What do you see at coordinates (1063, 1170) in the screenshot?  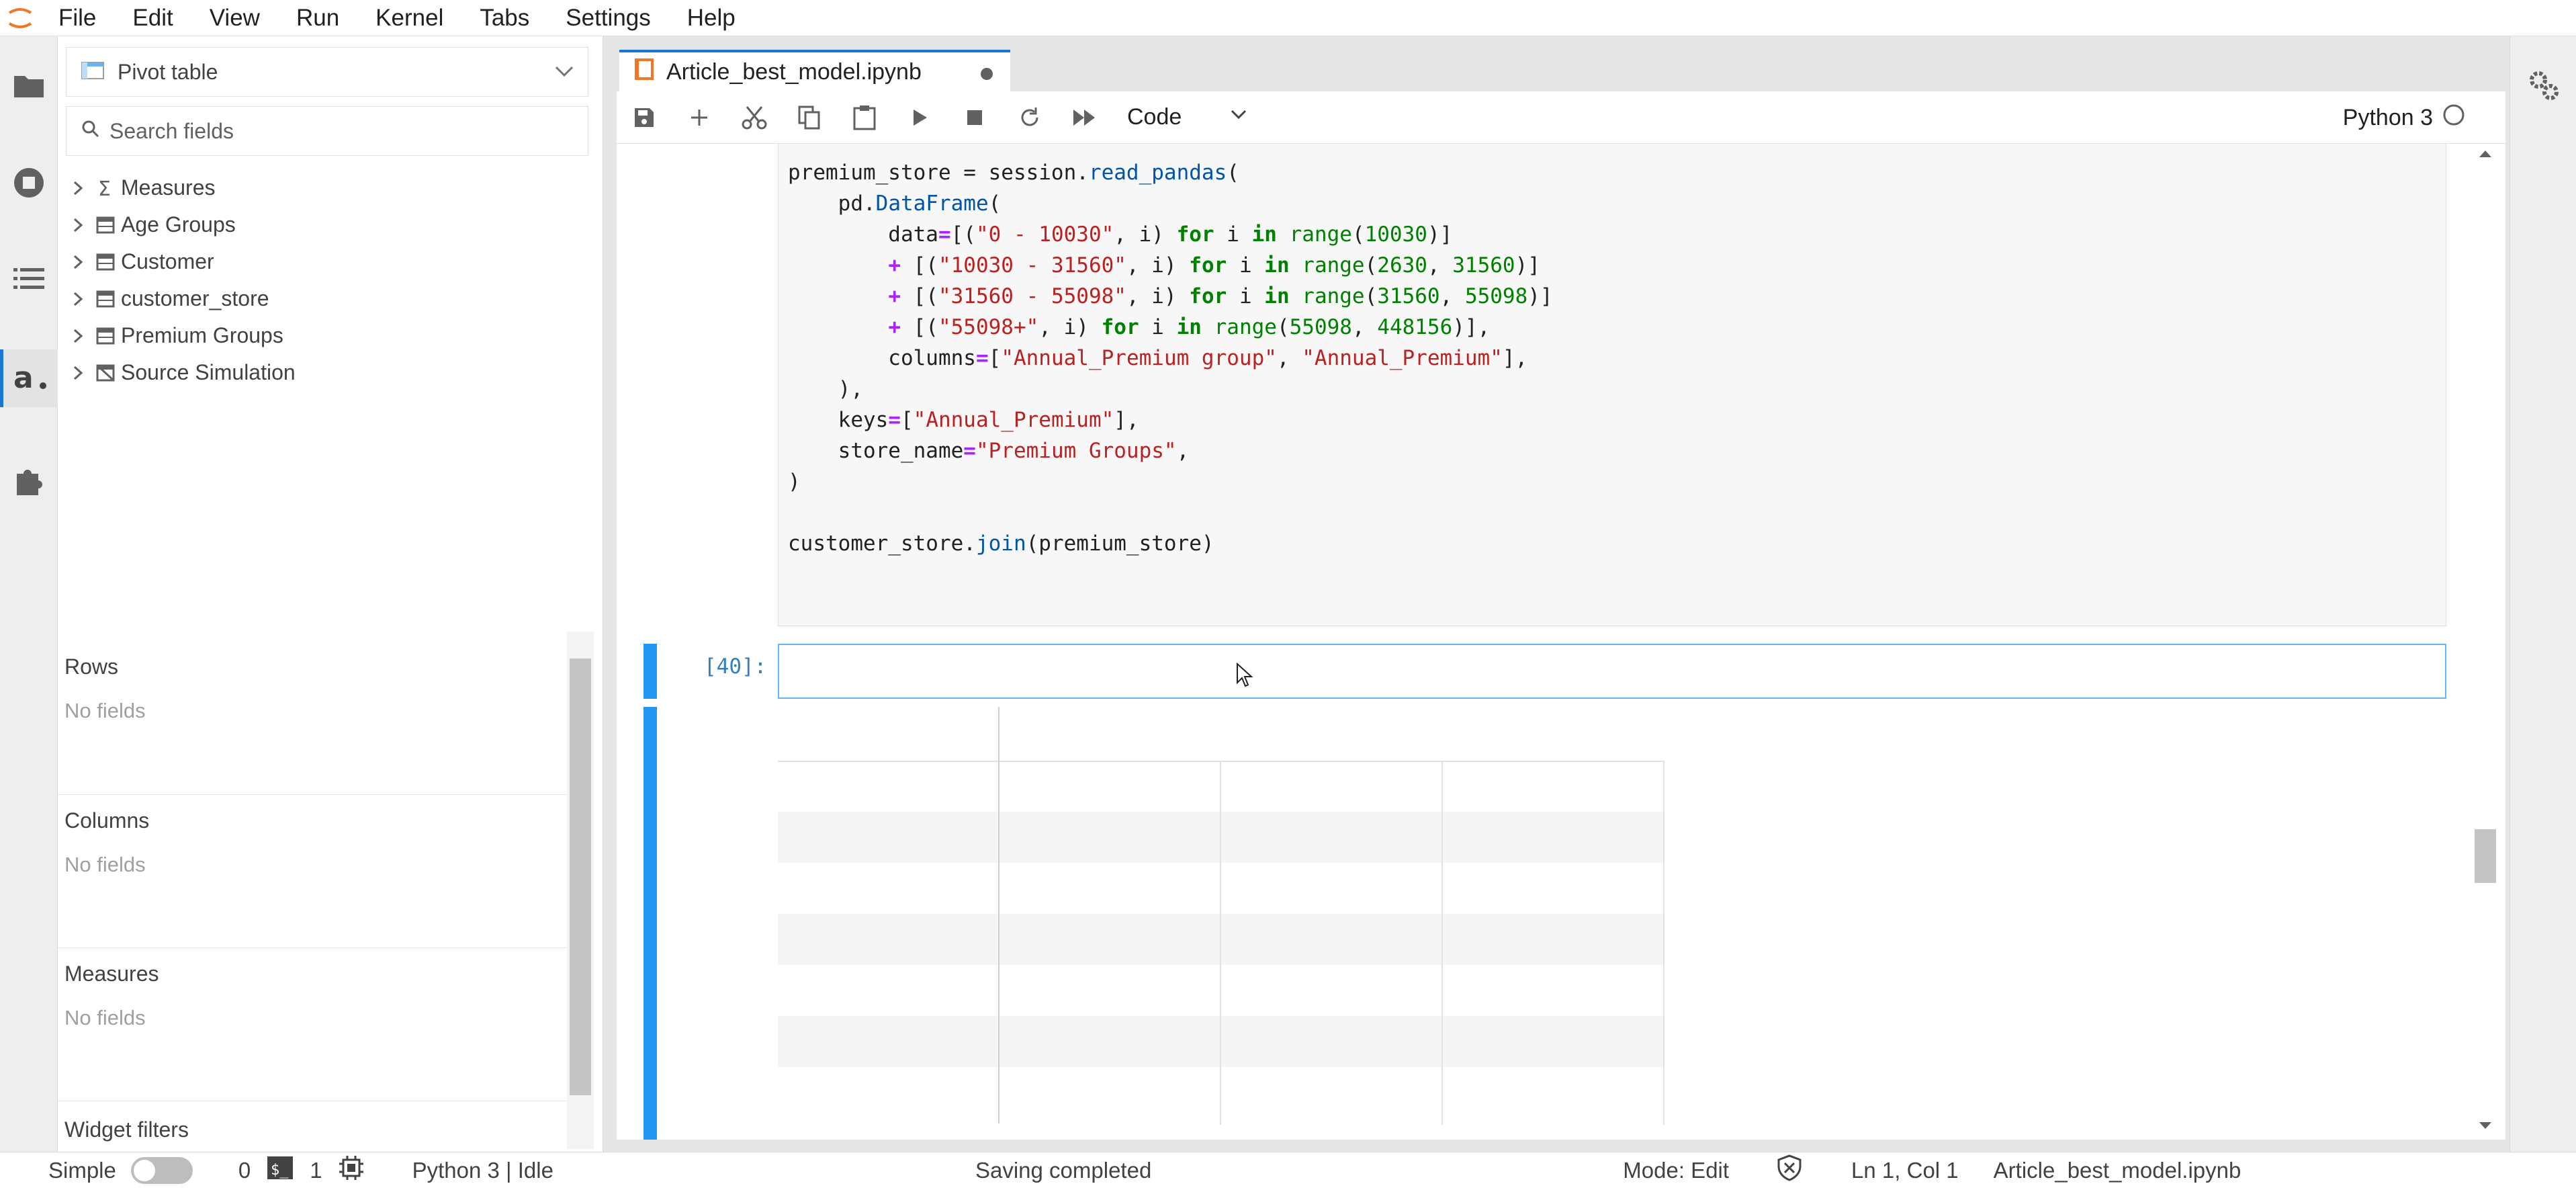 I see `saving-status-text: Saving completed` at bounding box center [1063, 1170].